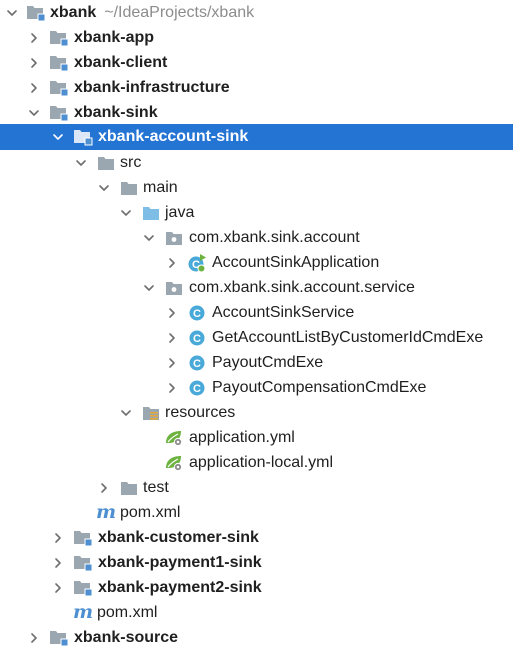  What do you see at coordinates (256, 587) in the screenshot?
I see `tree-item-xbank-payment2-sink: xbank-payment2-sink` at bounding box center [256, 587].